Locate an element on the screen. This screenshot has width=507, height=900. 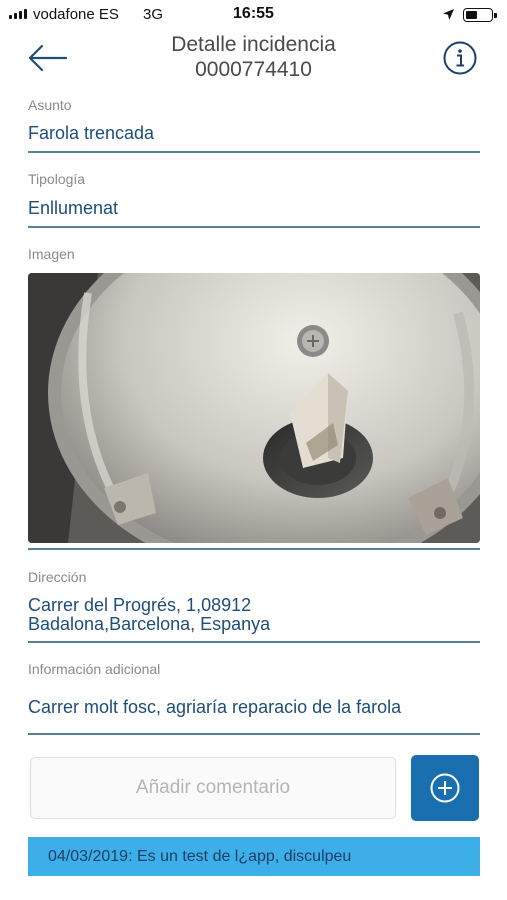
info-icon is located at coordinates (460, 58).